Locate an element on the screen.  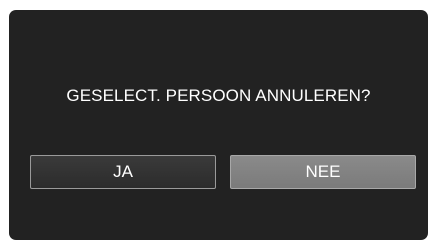
yes-button: JA is located at coordinates (123, 172).